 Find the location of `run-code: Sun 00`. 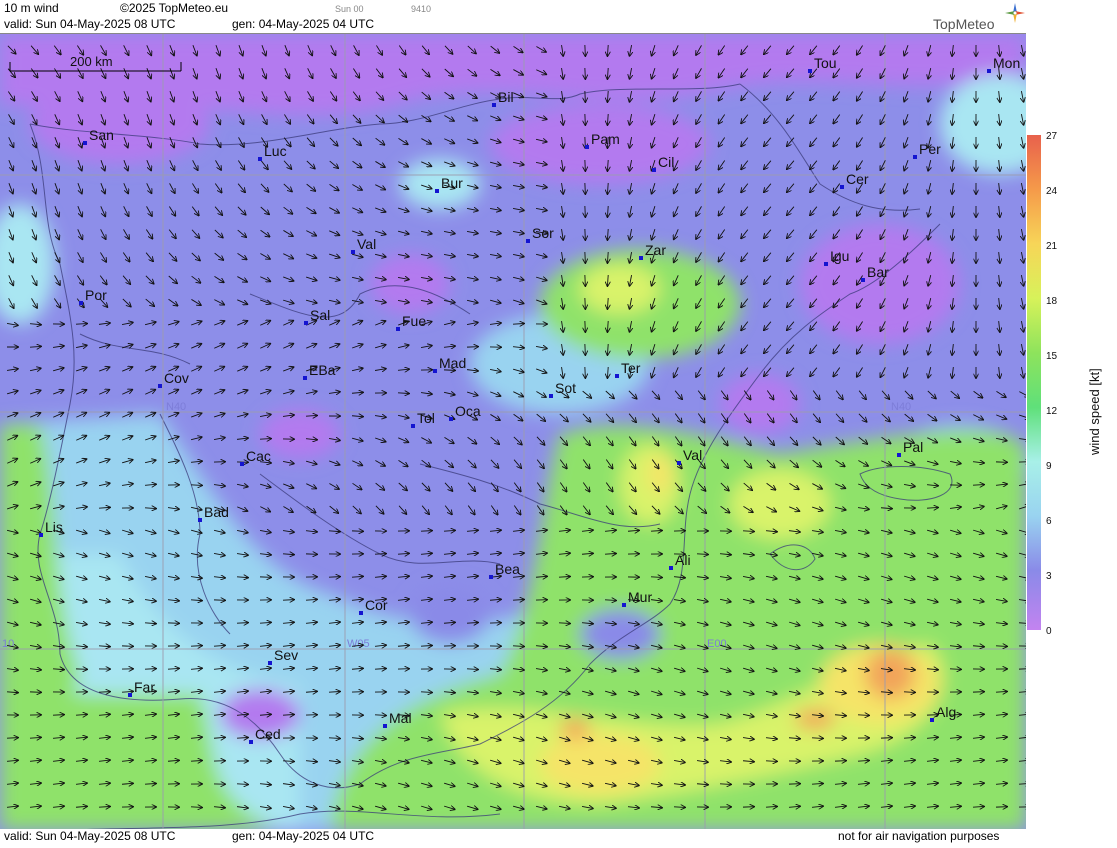

run-code: Sun 00 is located at coordinates (349, 9).